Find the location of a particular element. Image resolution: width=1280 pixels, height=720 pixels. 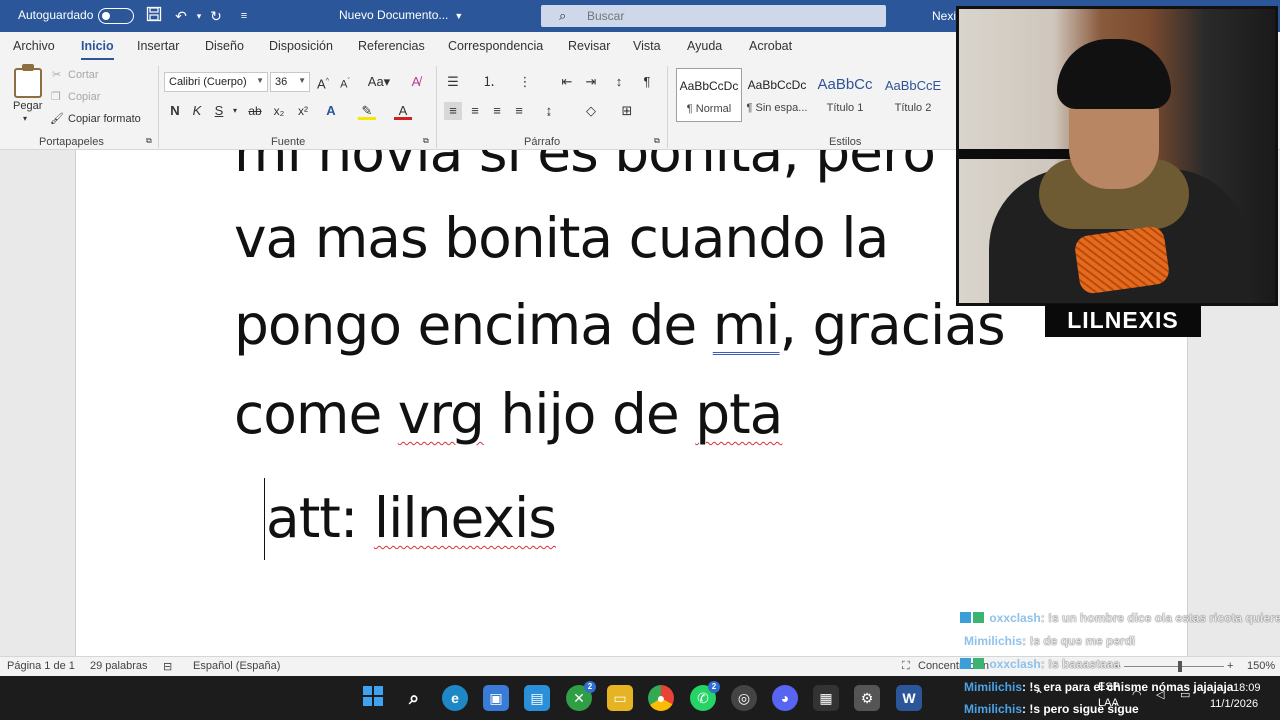

font-family-select: Calibri (Cuerpo) ▼ is located at coordinates (216, 82).